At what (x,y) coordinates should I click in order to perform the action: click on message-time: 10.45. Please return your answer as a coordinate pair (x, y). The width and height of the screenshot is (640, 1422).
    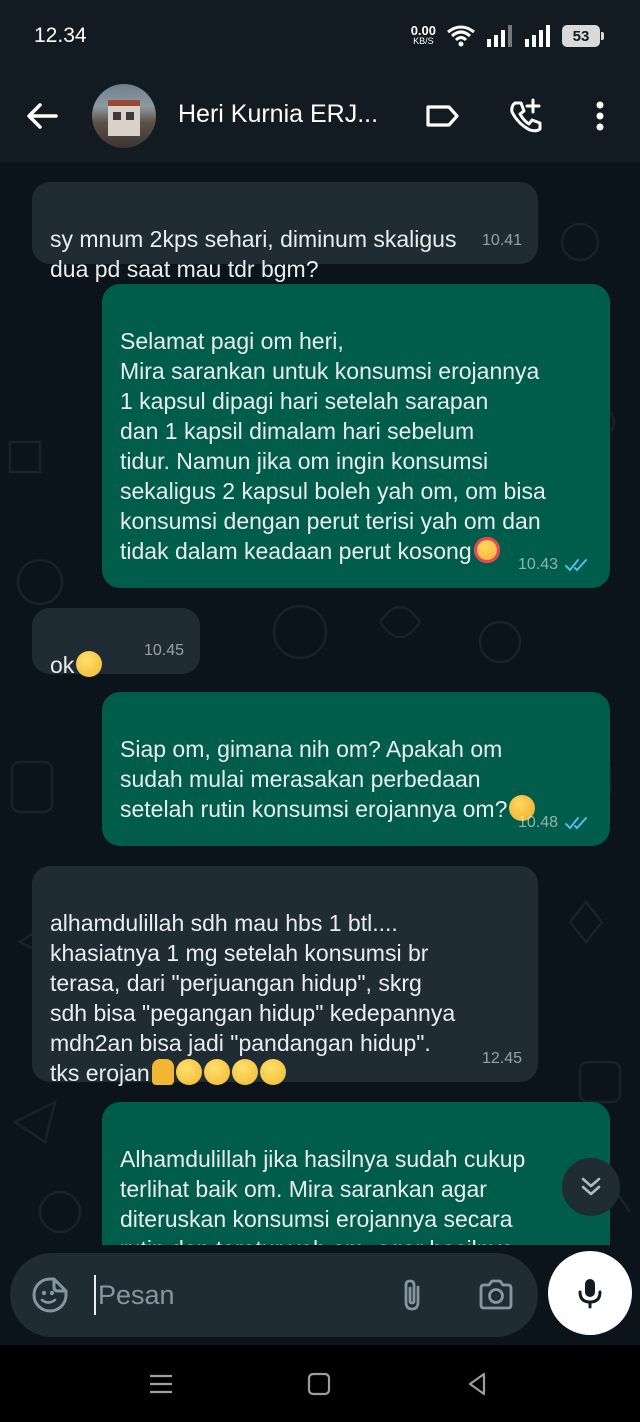
    Looking at the image, I should click on (163, 650).